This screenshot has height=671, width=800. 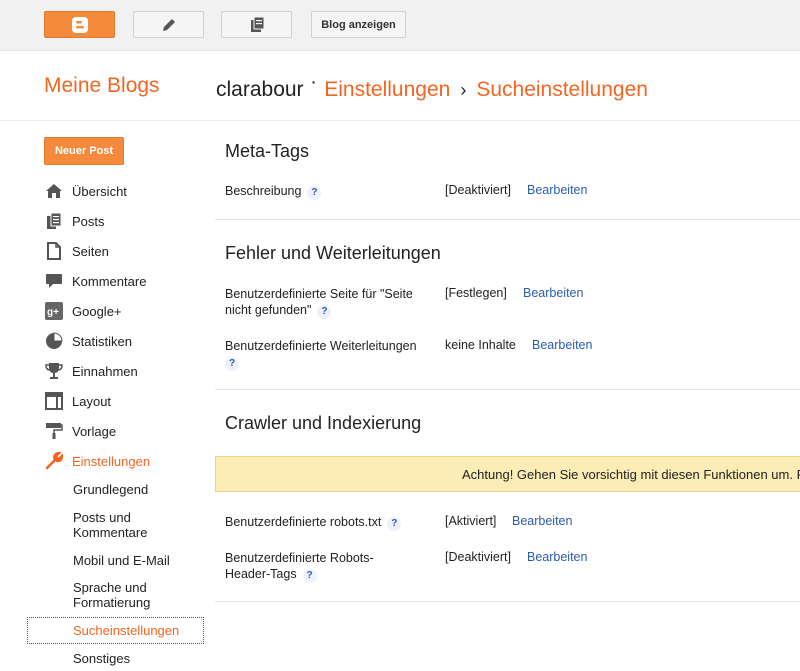 What do you see at coordinates (323, 423) in the screenshot?
I see `section-title-crawler: Crawler und Indexierung` at bounding box center [323, 423].